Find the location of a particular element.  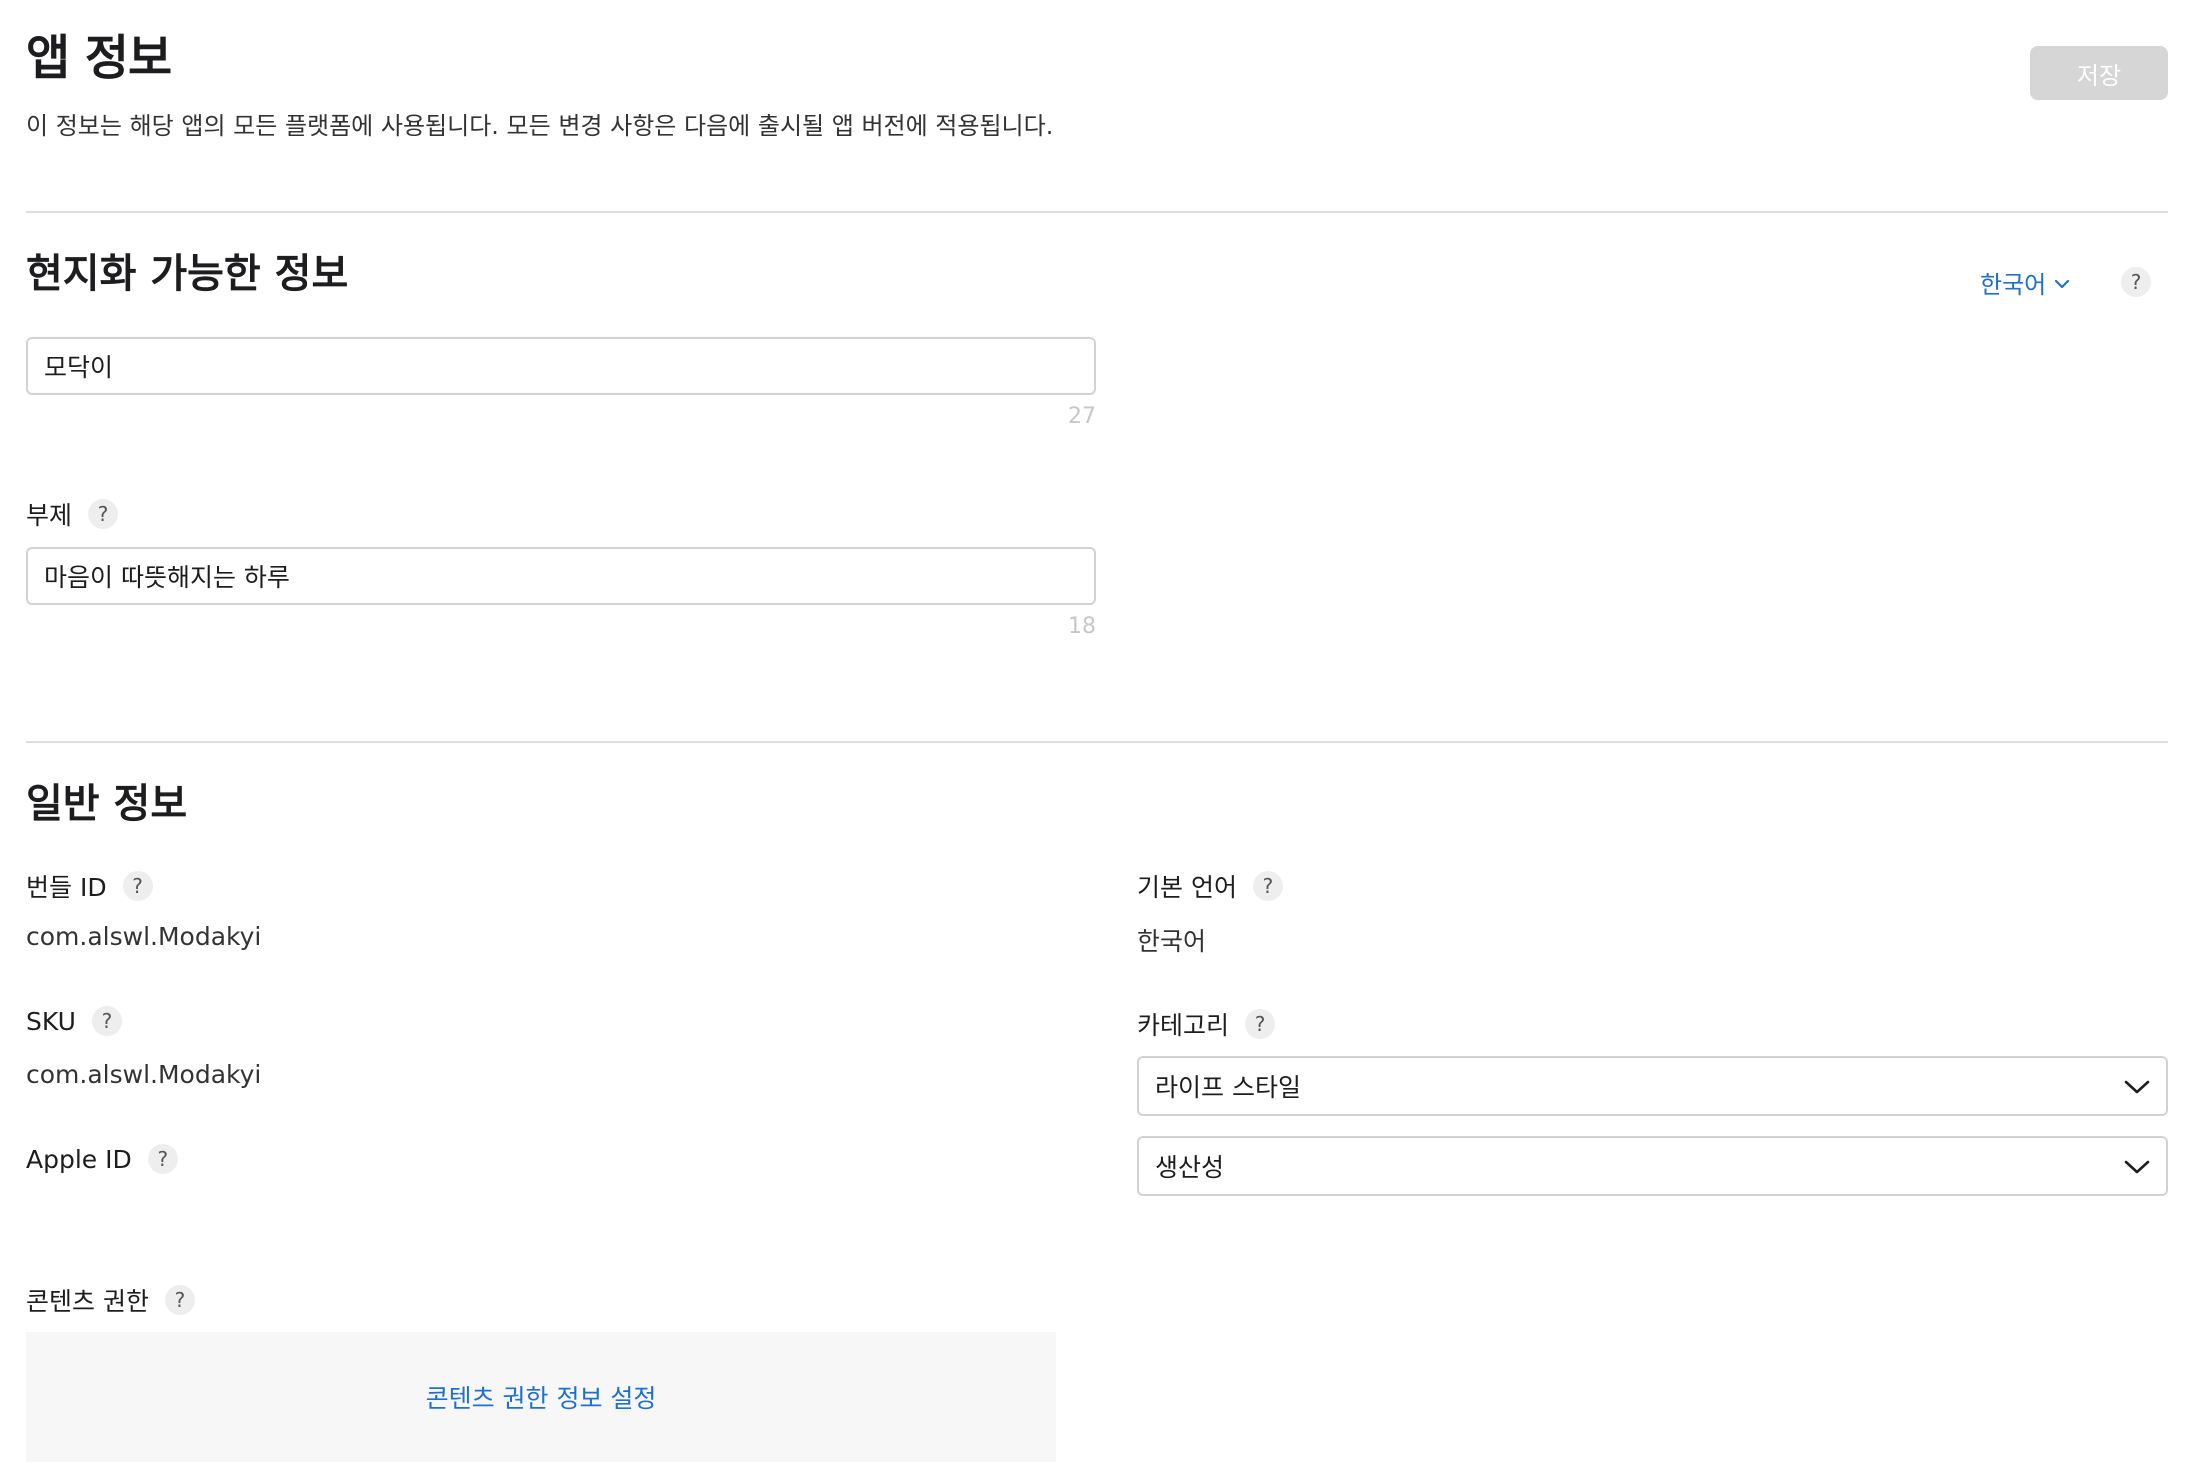

content-rights-setup-link: 콘텐츠 권한 정보 설정 is located at coordinates (541, 1397).